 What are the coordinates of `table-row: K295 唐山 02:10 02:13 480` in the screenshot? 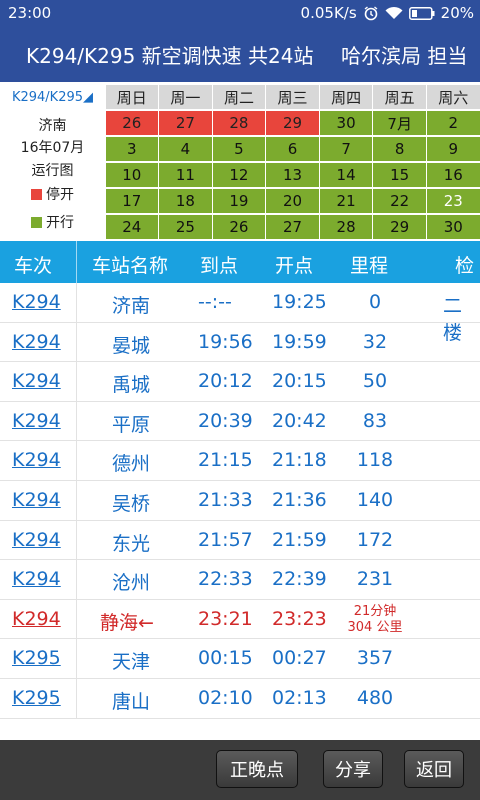 It's located at (240, 698).